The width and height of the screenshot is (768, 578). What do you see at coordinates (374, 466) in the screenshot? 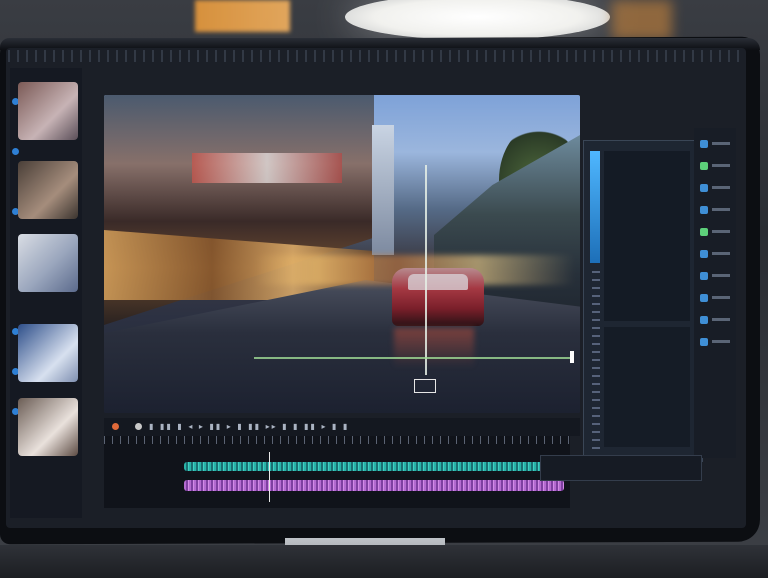
I see `audio-track-teal` at bounding box center [374, 466].